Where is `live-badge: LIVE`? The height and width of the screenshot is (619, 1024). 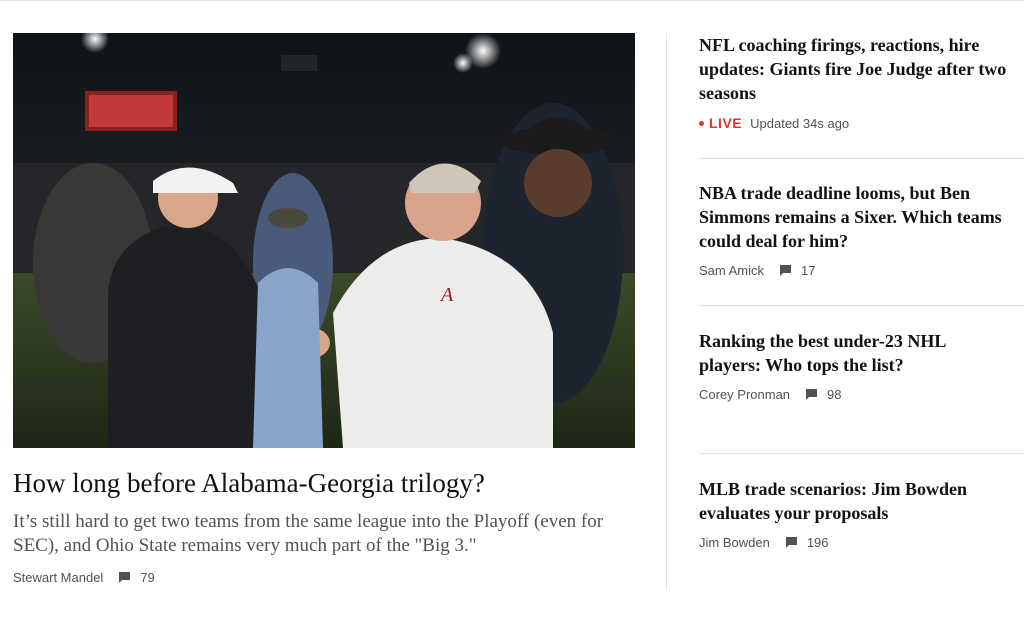 live-badge: LIVE is located at coordinates (726, 123).